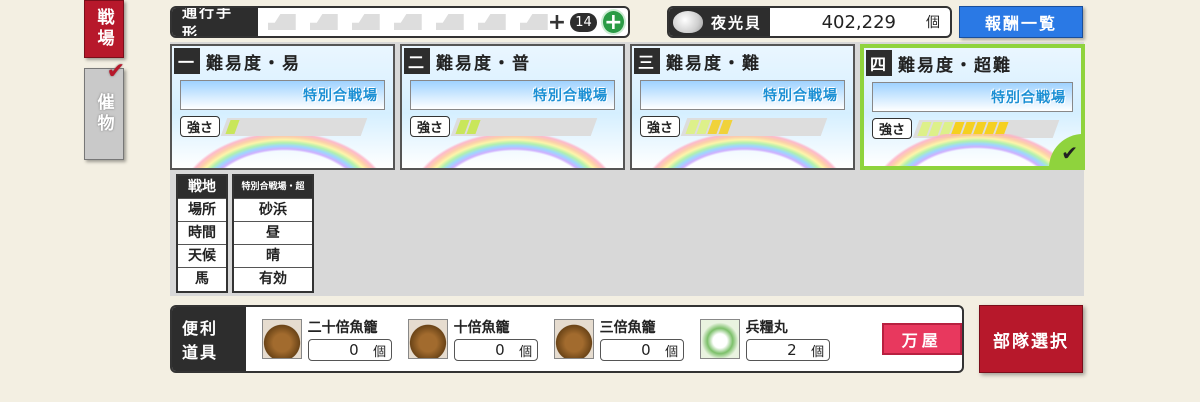  Describe the element at coordinates (202, 187) in the screenshot. I see `info-header-left: 戦地` at that location.